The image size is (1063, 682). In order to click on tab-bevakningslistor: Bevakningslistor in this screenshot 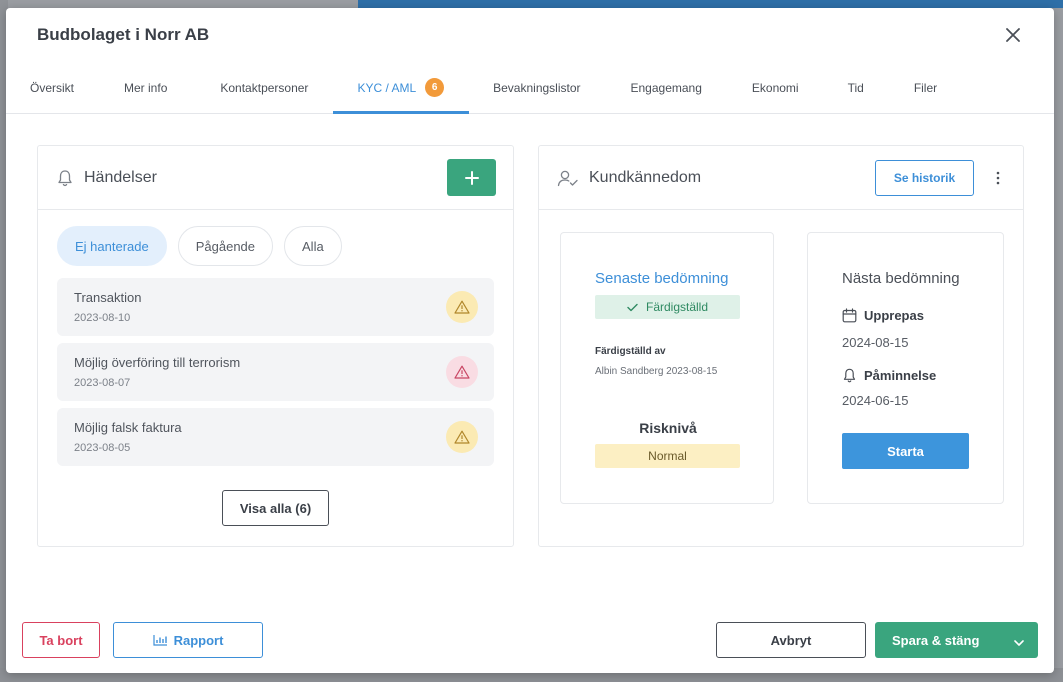, I will do `click(536, 87)`.